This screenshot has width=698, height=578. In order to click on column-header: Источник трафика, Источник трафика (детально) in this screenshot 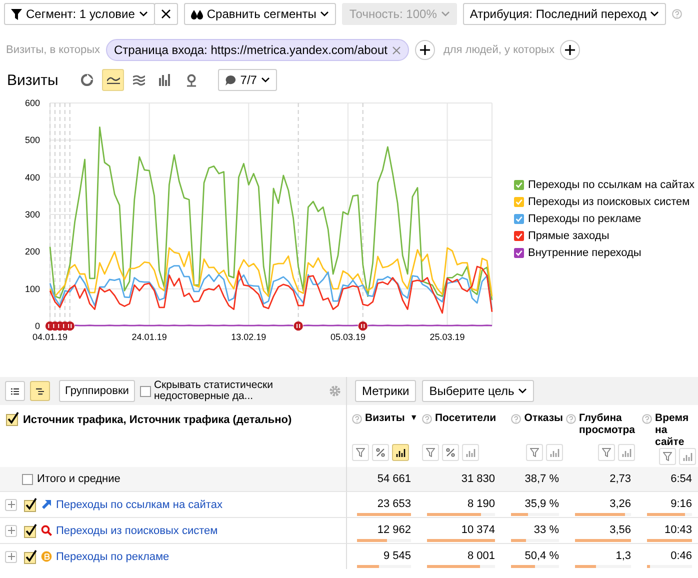, I will do `click(157, 419)`.